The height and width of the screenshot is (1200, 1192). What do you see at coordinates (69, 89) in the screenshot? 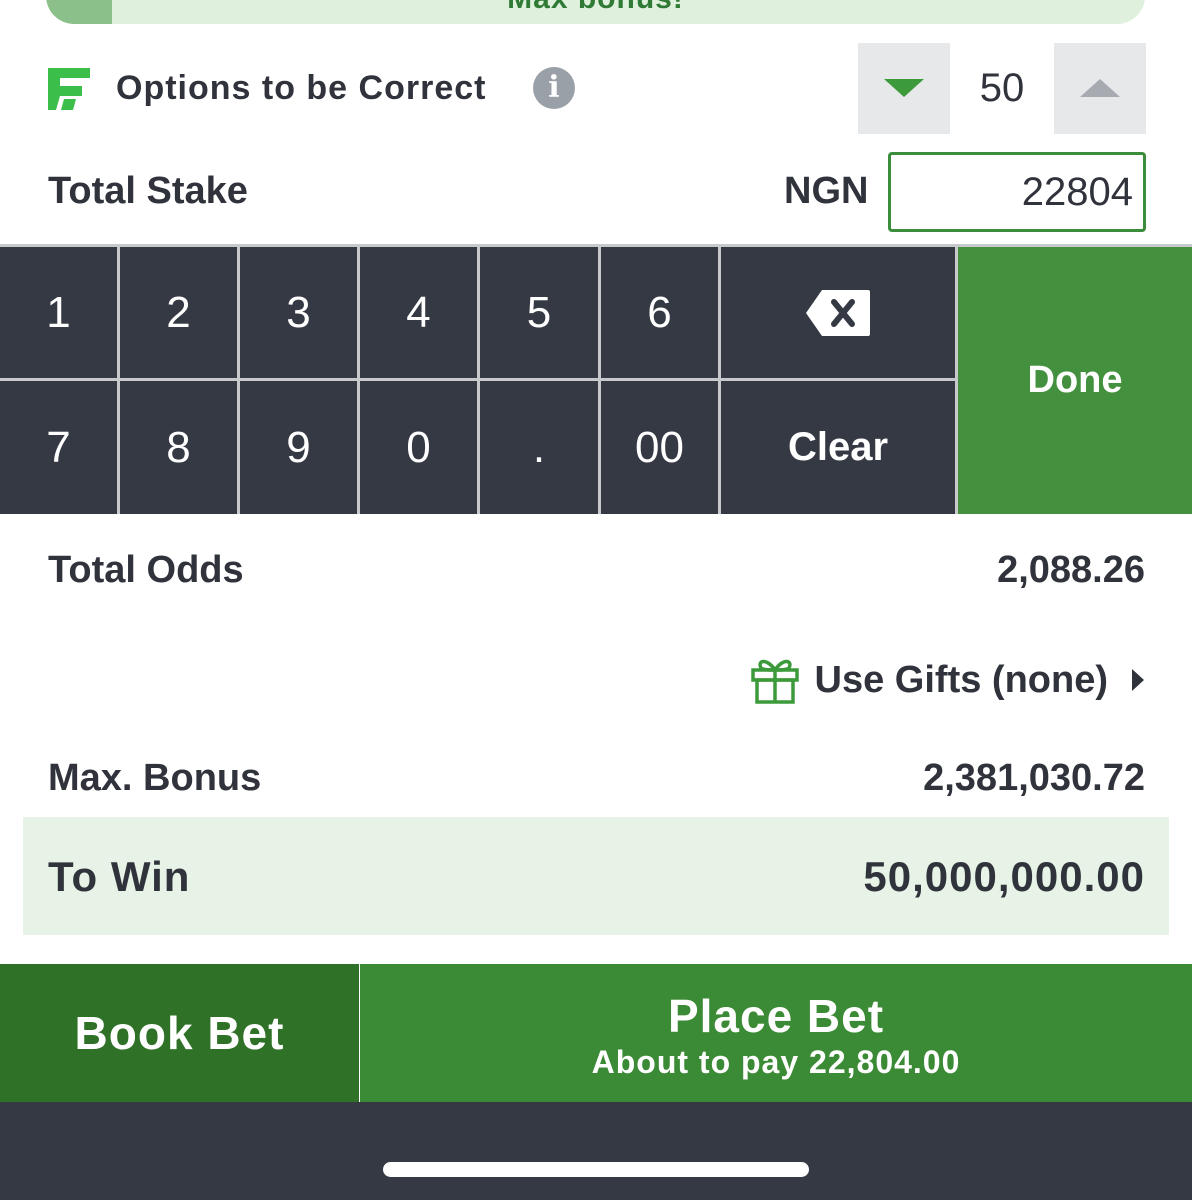
I see `flex-logo-icon` at bounding box center [69, 89].